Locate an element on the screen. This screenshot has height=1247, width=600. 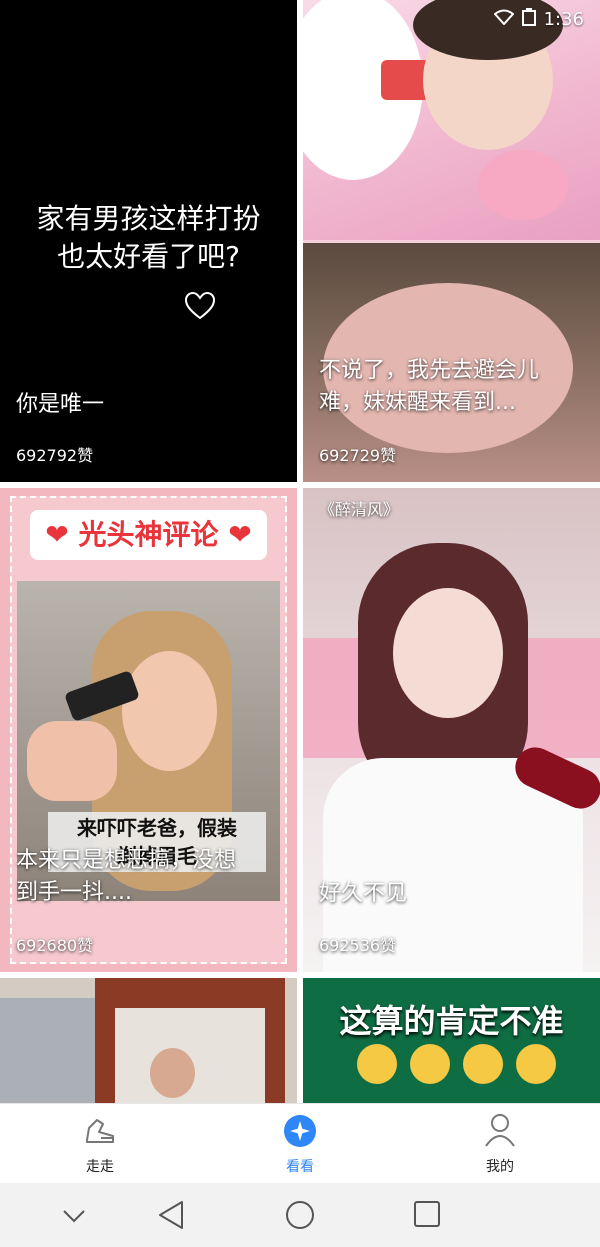
tab-watch: 看看 is located at coordinates (300, 1144).